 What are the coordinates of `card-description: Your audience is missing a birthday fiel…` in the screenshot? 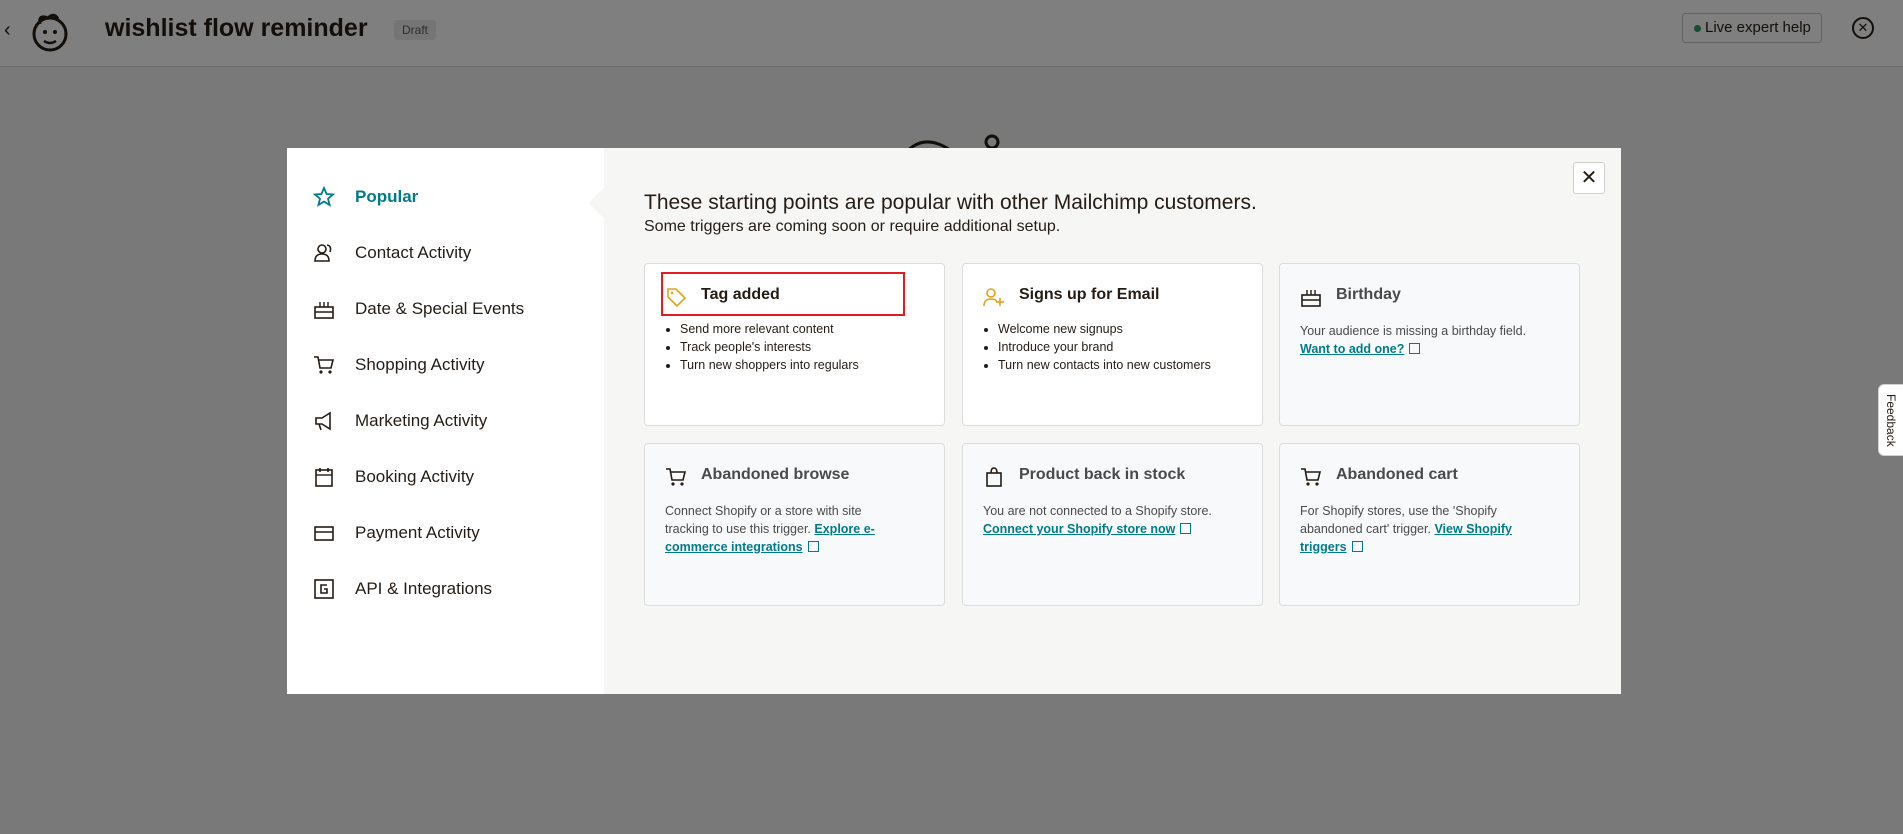 It's located at (1420, 340).